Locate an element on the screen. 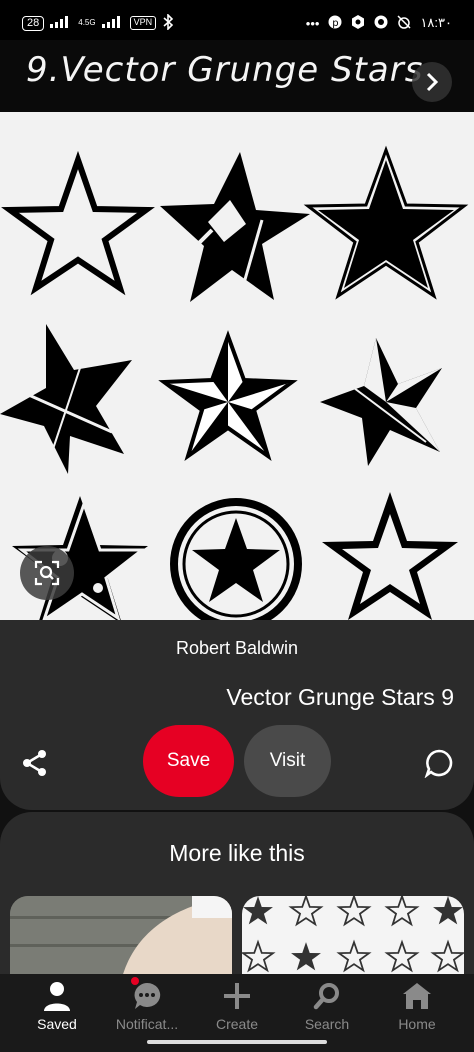  visual-search-button is located at coordinates (47, 573).